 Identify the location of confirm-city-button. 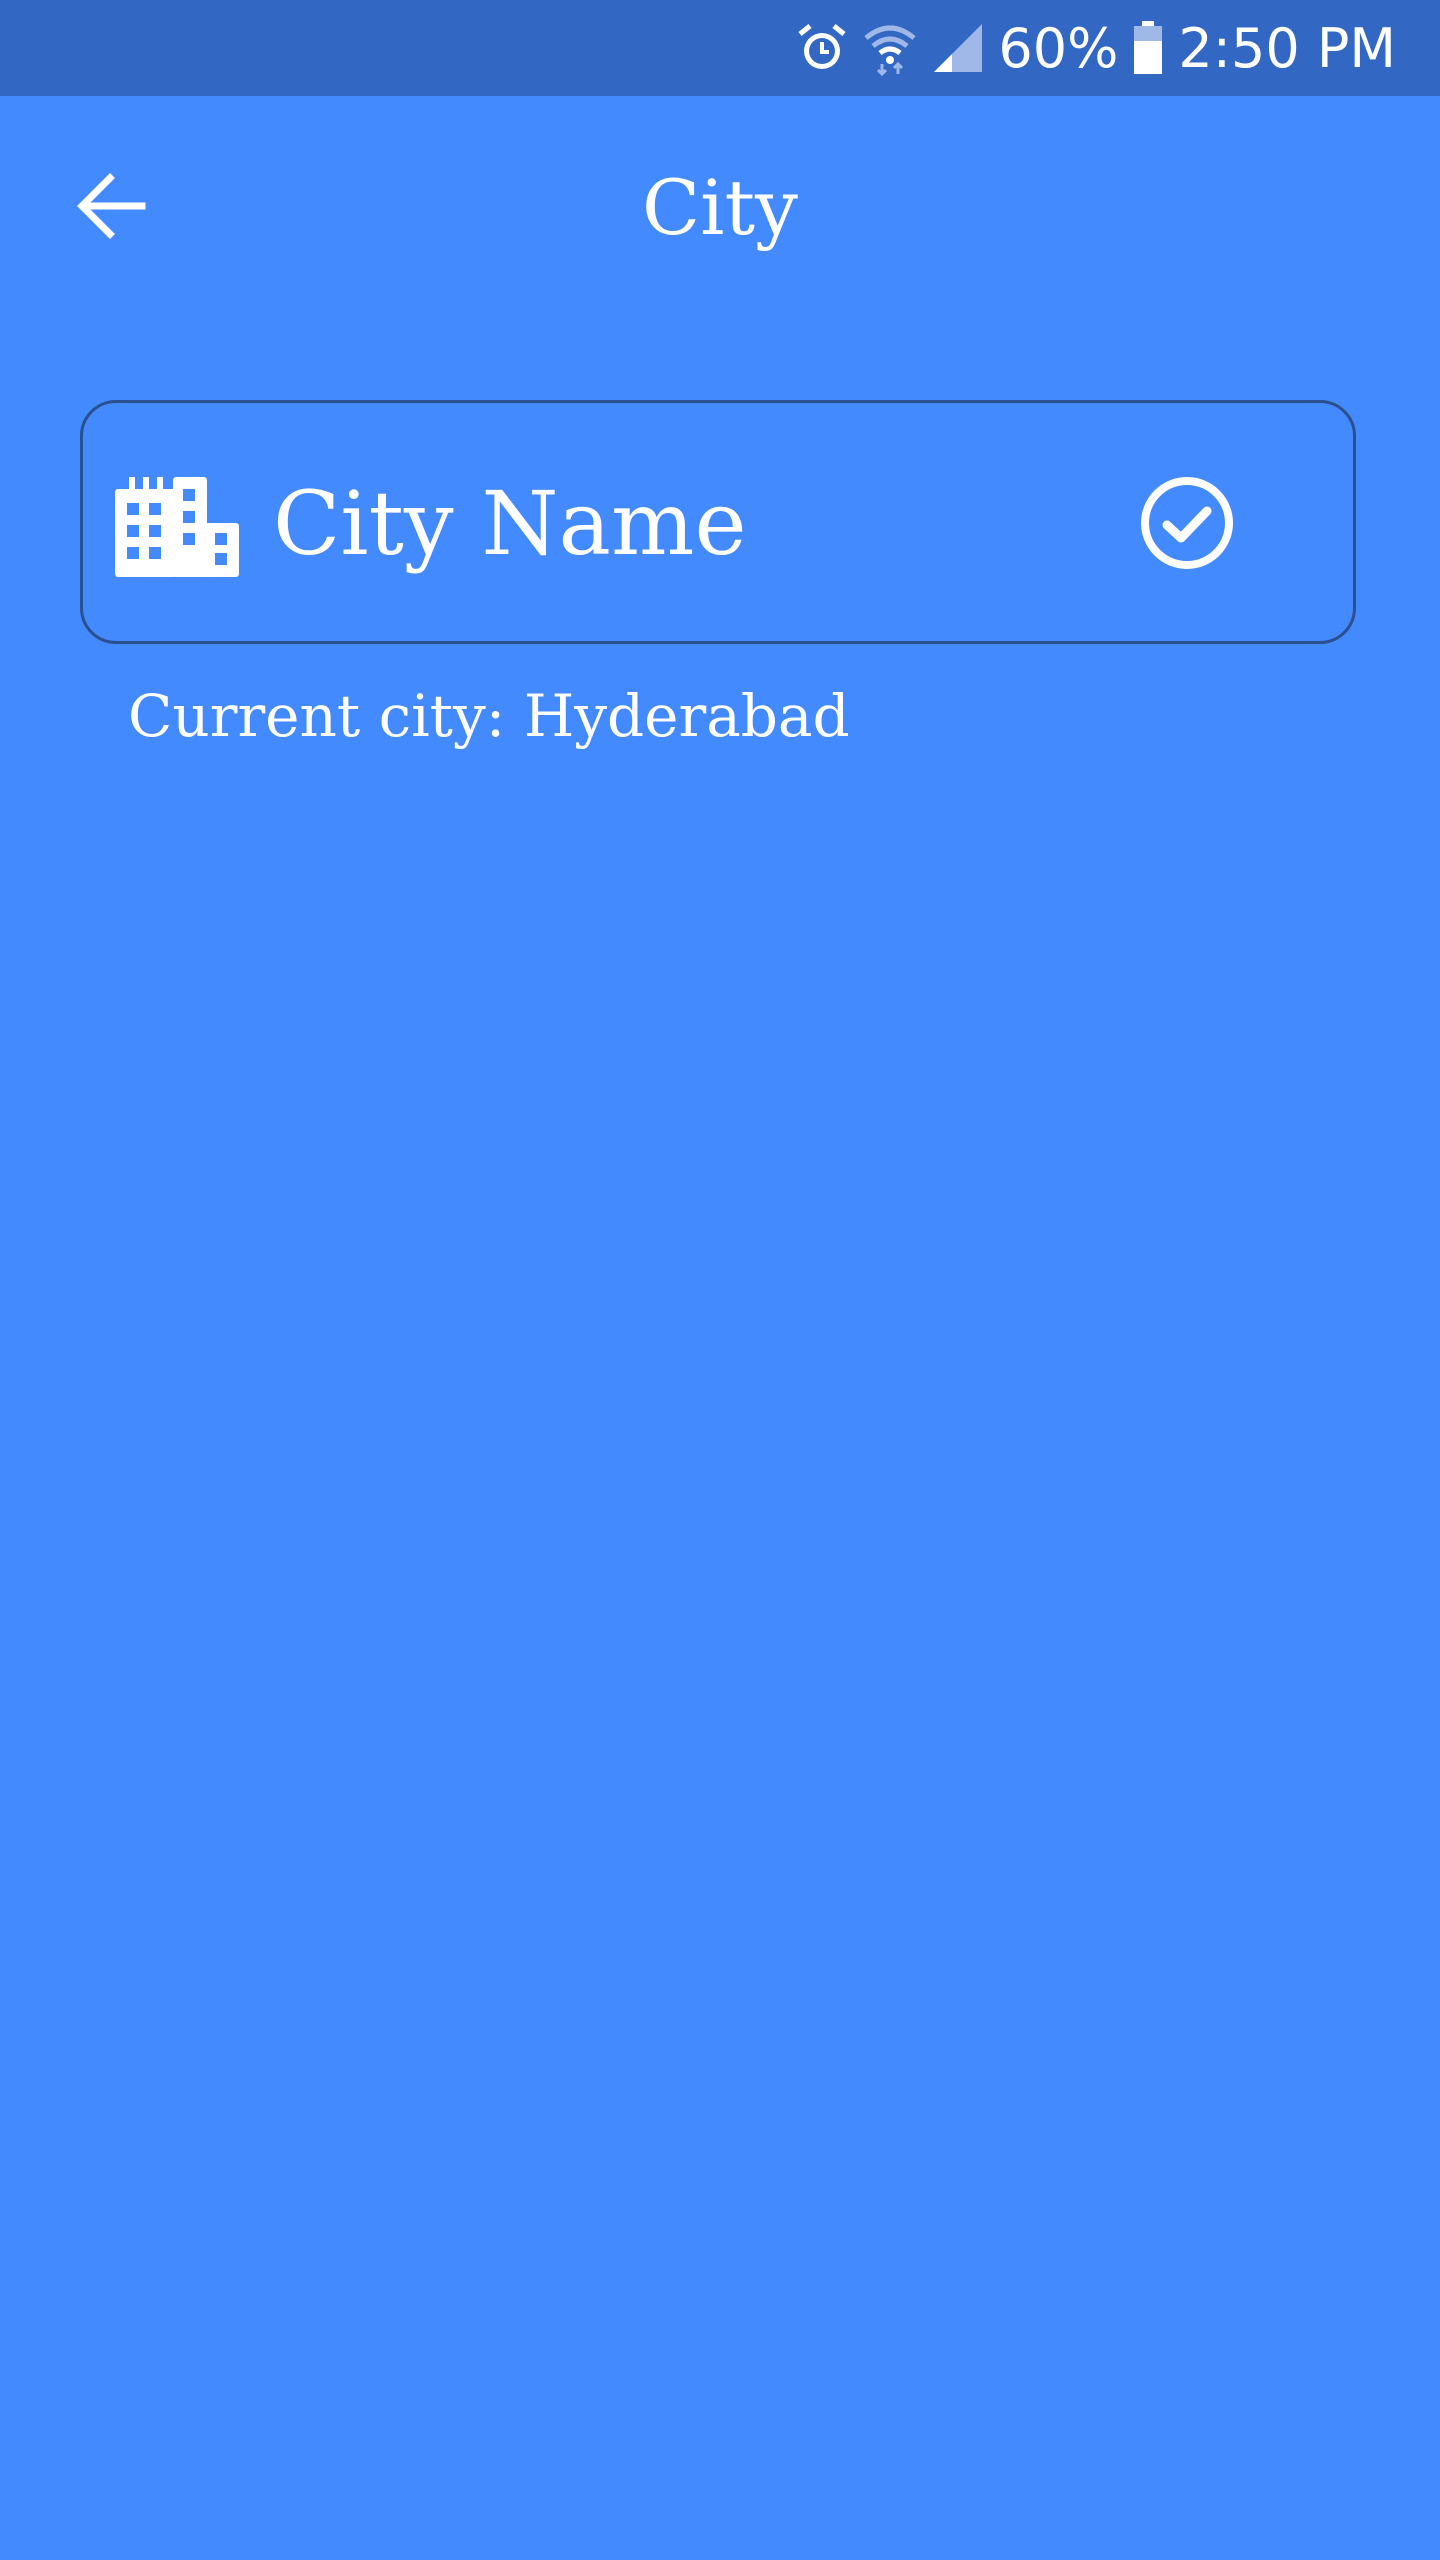
(1187, 525).